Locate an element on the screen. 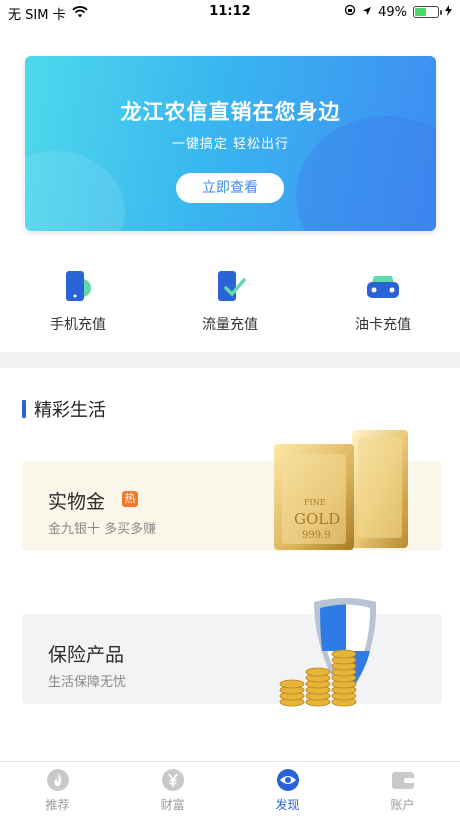 The width and height of the screenshot is (460, 818). phone-recharge-label: 手机充值 is located at coordinates (78, 325).